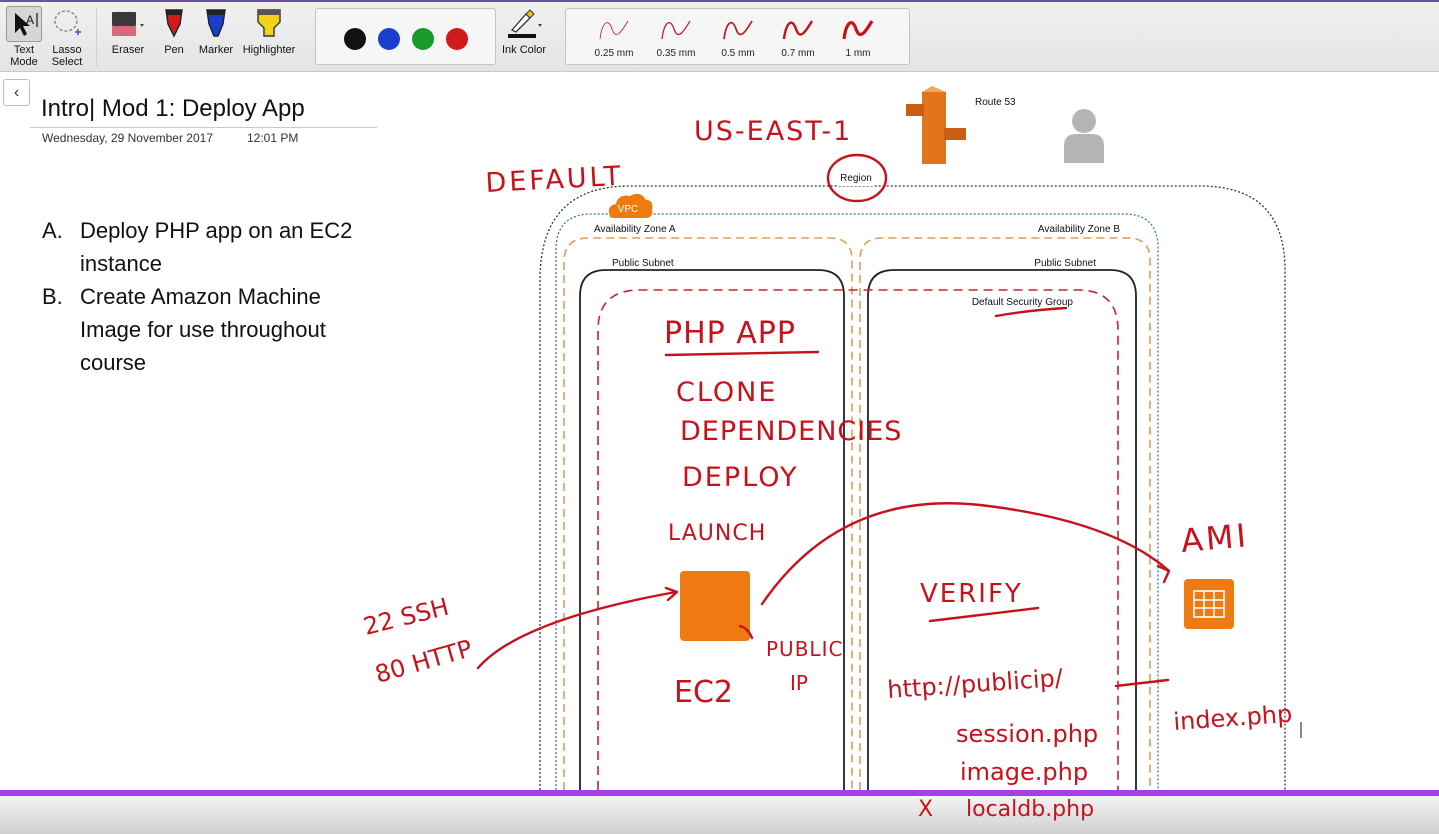 This screenshot has width=1439, height=834. I want to click on ink-default: DEFAULT, so click(554, 180).